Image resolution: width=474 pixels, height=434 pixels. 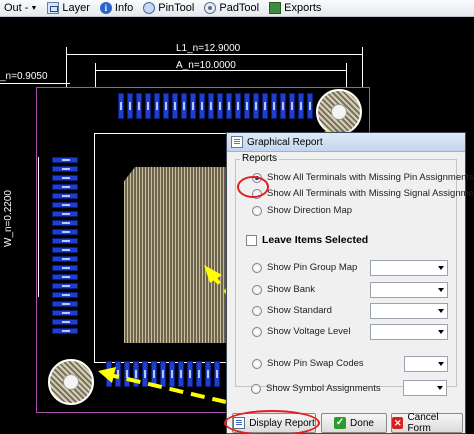 What do you see at coordinates (340, 423) in the screenshot?
I see `checkmark-icon: ✓` at bounding box center [340, 423].